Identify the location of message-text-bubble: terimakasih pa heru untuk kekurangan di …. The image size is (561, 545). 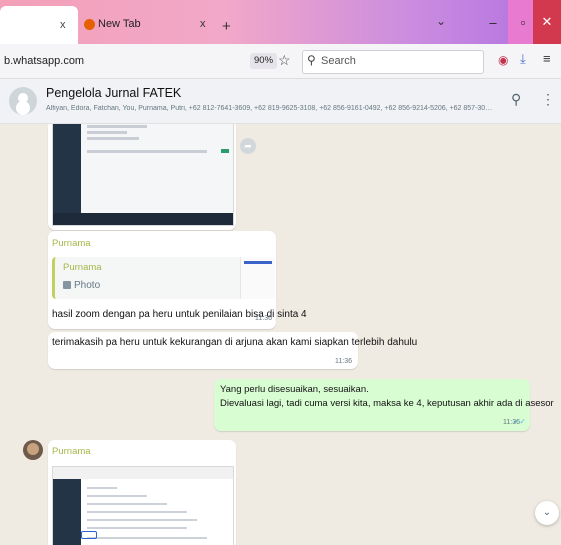
(232, 350).